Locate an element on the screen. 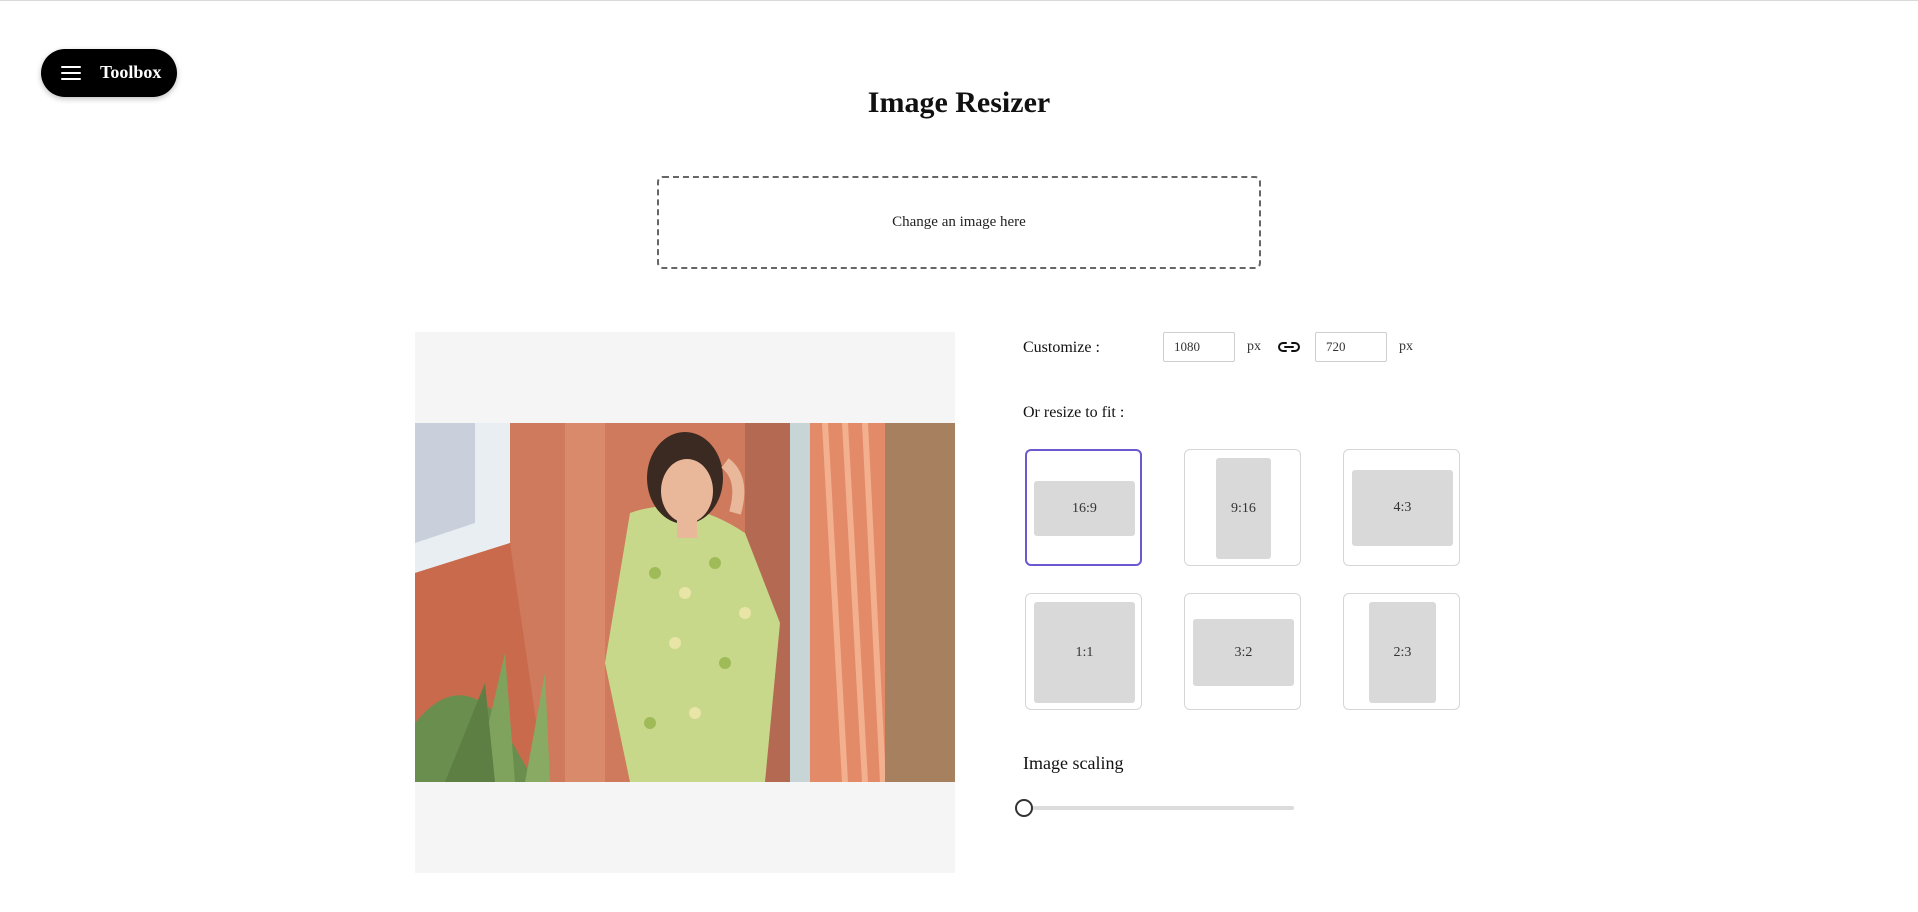 This screenshot has width=1918, height=912. ratio-option-3-2: 3:2 is located at coordinates (1242, 651).